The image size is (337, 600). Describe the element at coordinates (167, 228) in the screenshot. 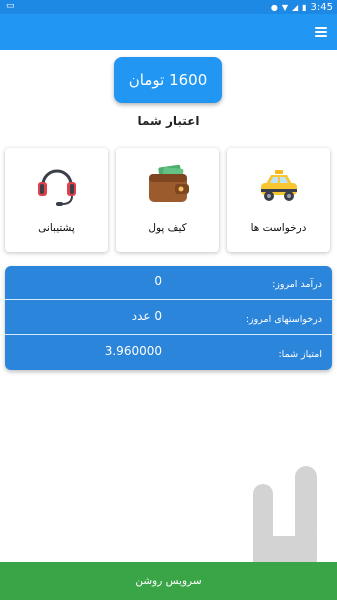

I see `wallet-card-label: کیف پول` at that location.